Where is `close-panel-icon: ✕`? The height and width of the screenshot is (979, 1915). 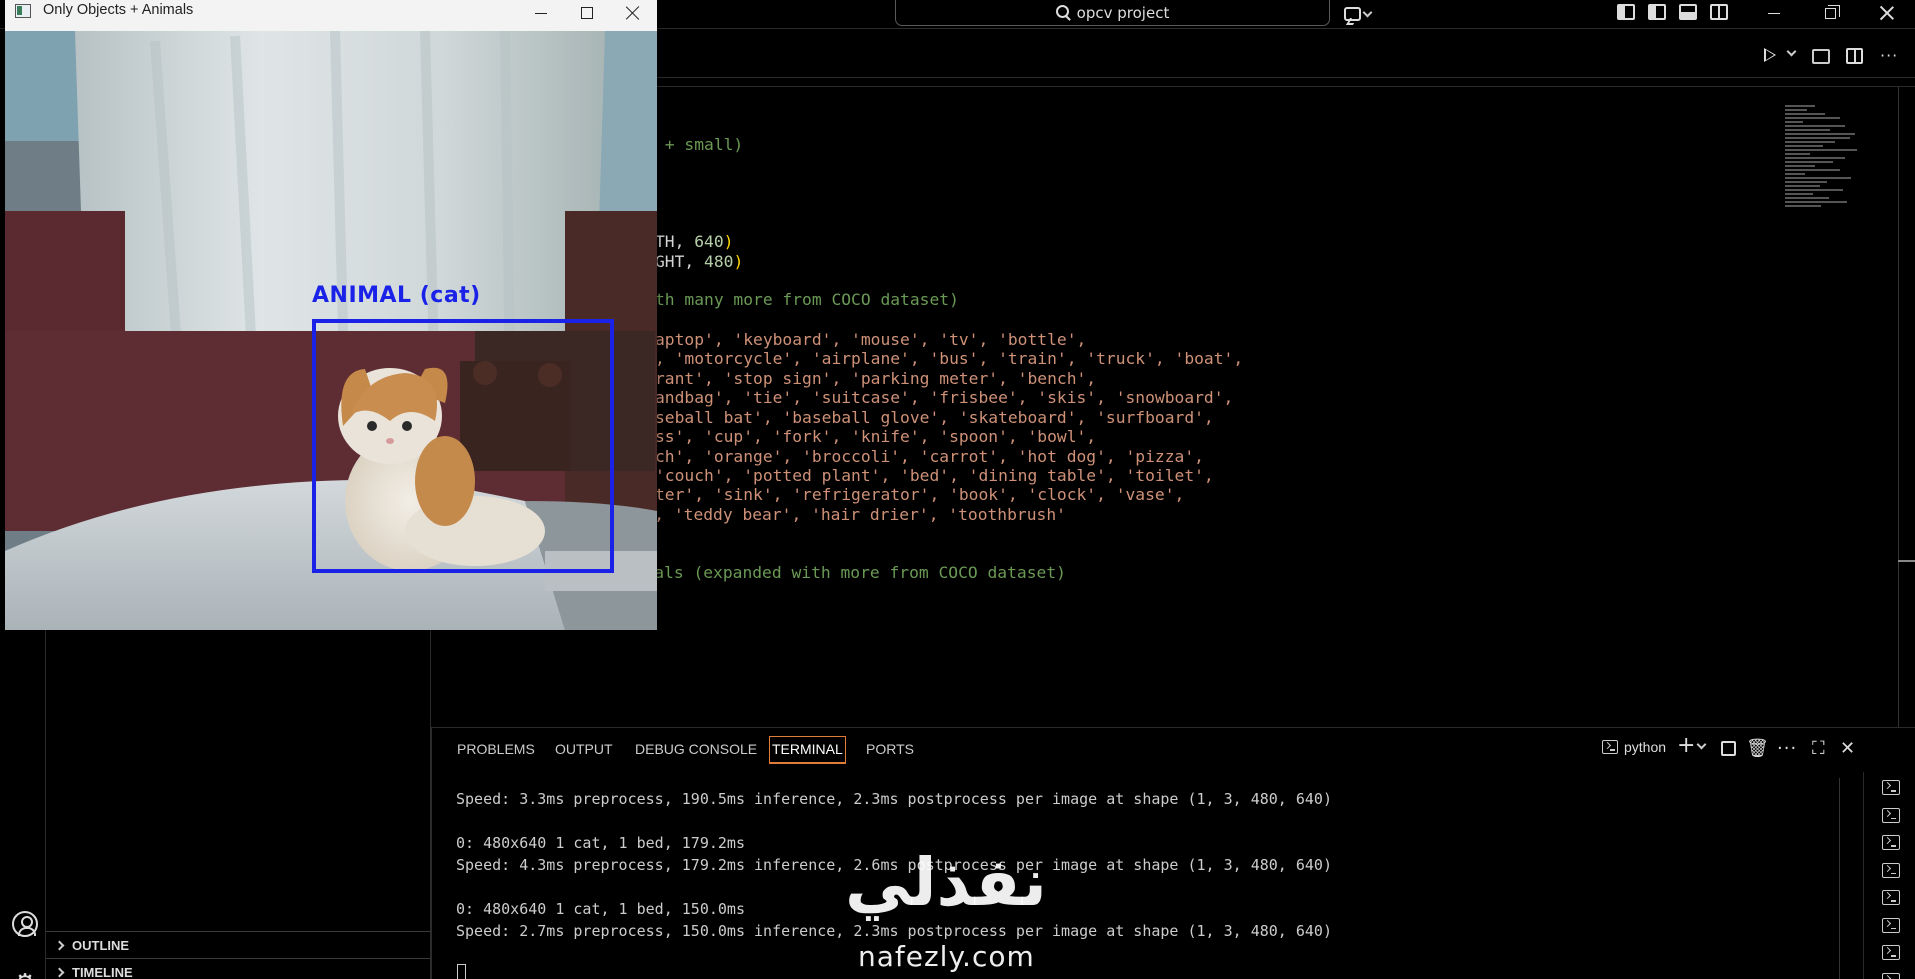 close-panel-icon: ✕ is located at coordinates (1847, 749).